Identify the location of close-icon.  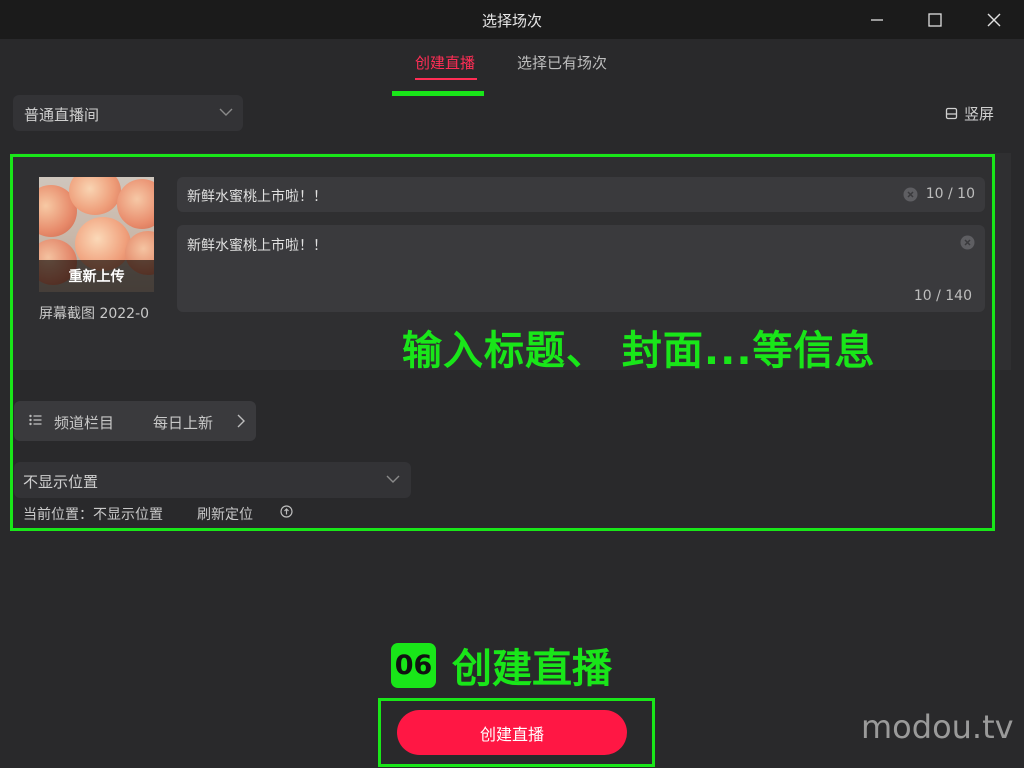
(994, 19).